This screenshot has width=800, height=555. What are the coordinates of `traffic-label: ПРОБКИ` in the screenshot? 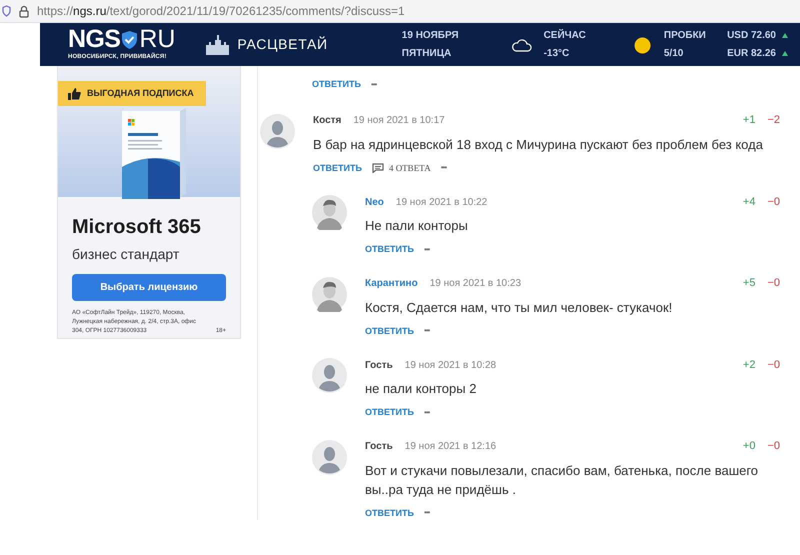 It's located at (685, 36).